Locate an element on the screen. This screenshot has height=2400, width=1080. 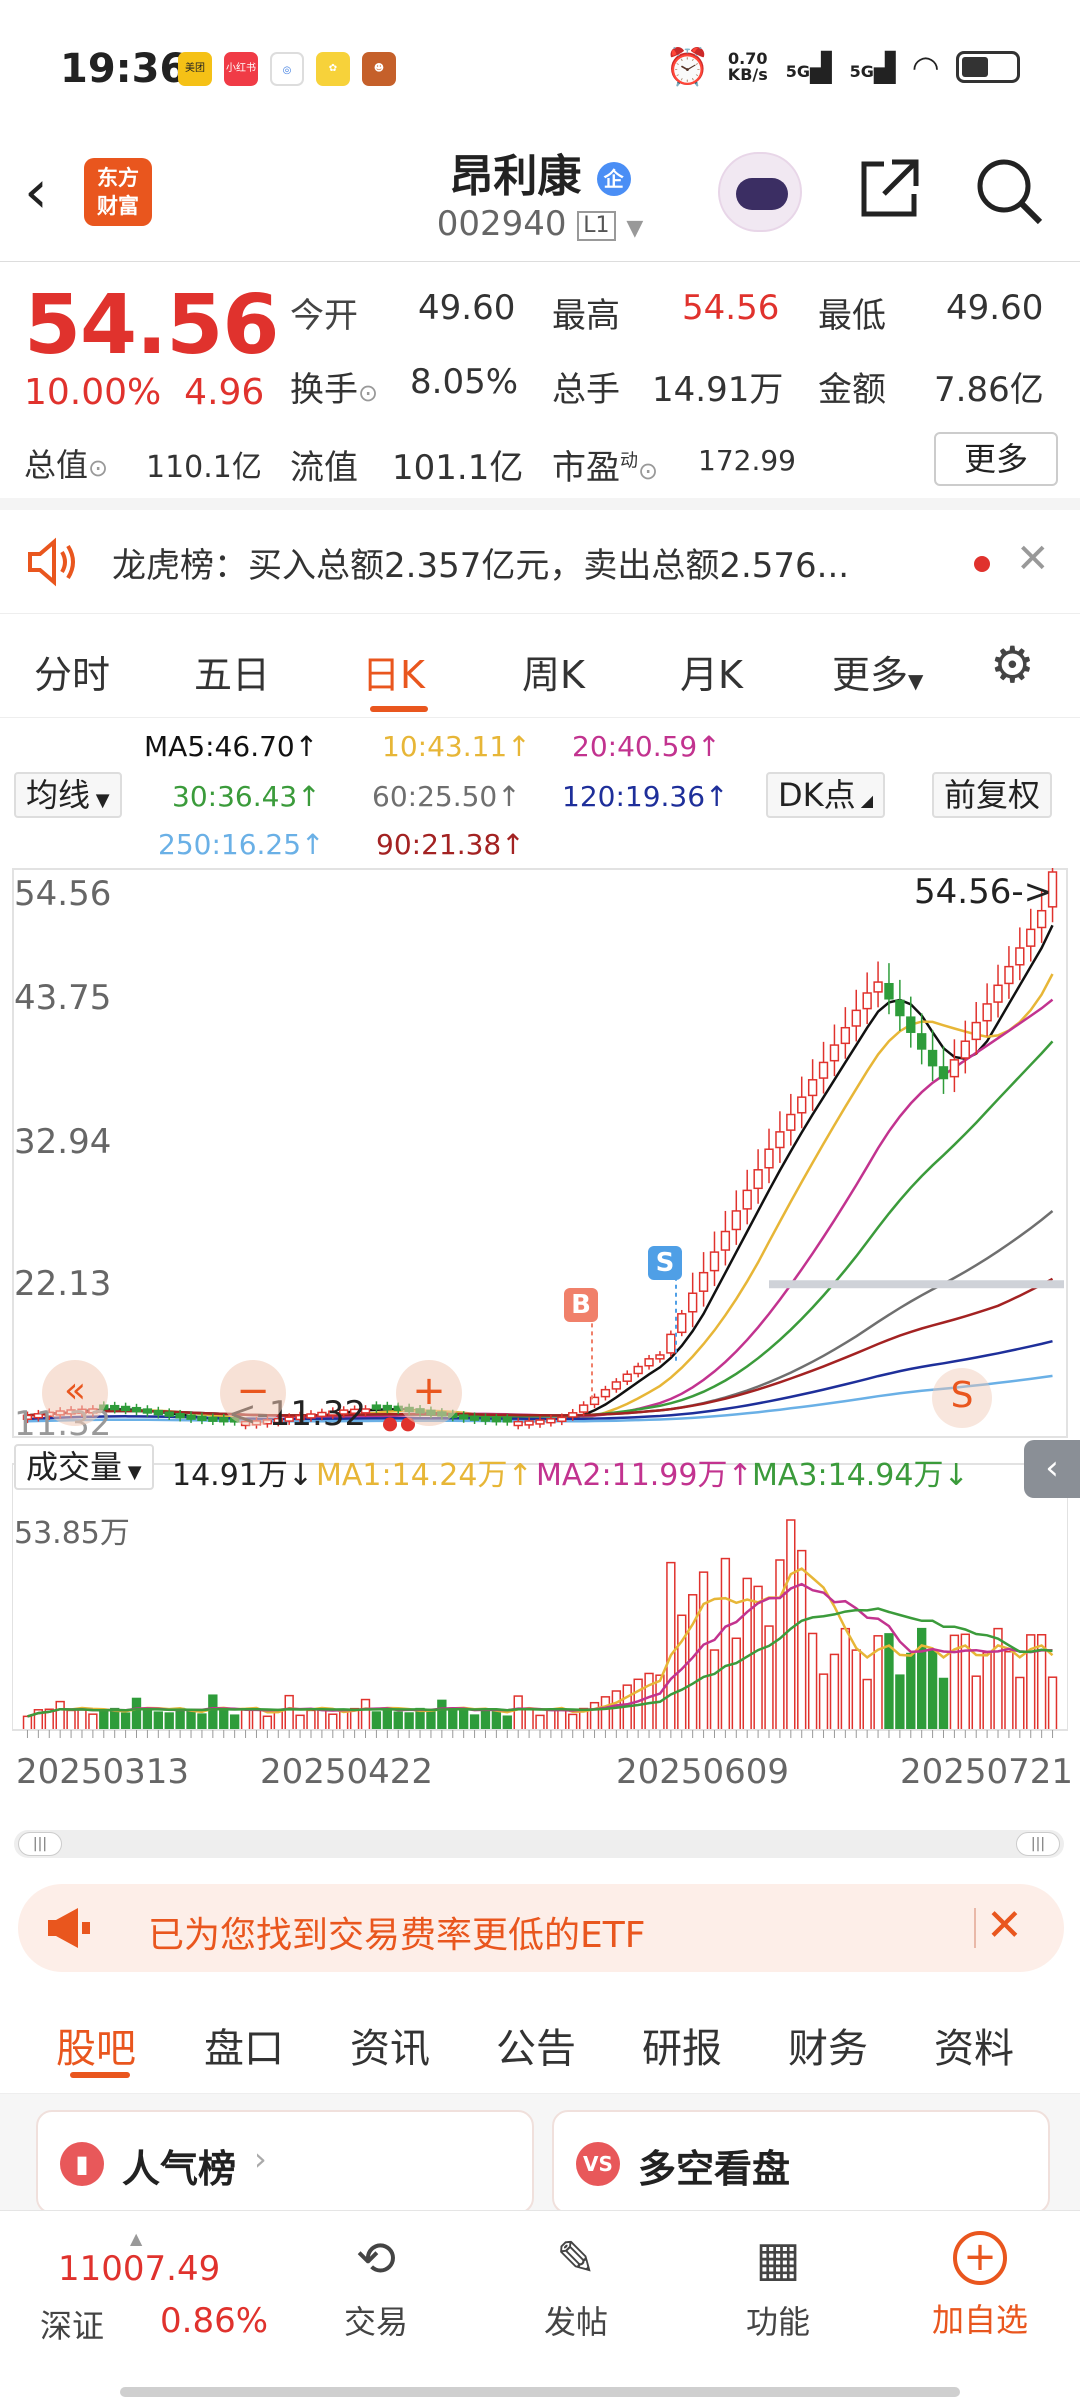
nav-post: ✎ 发帖 is located at coordinates (576, 2291).